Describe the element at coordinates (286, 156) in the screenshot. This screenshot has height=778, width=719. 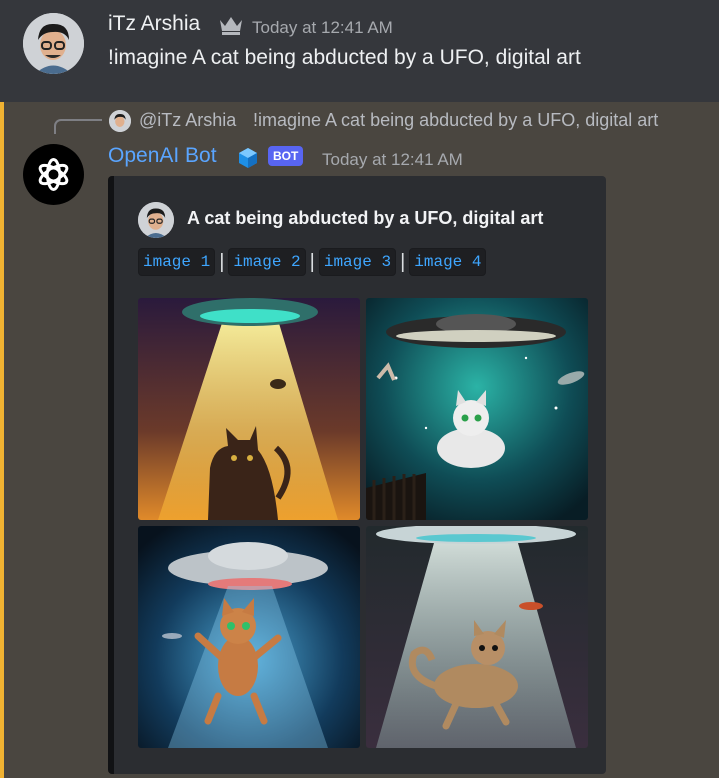
I see `bot-tag-badge: BOT` at that location.